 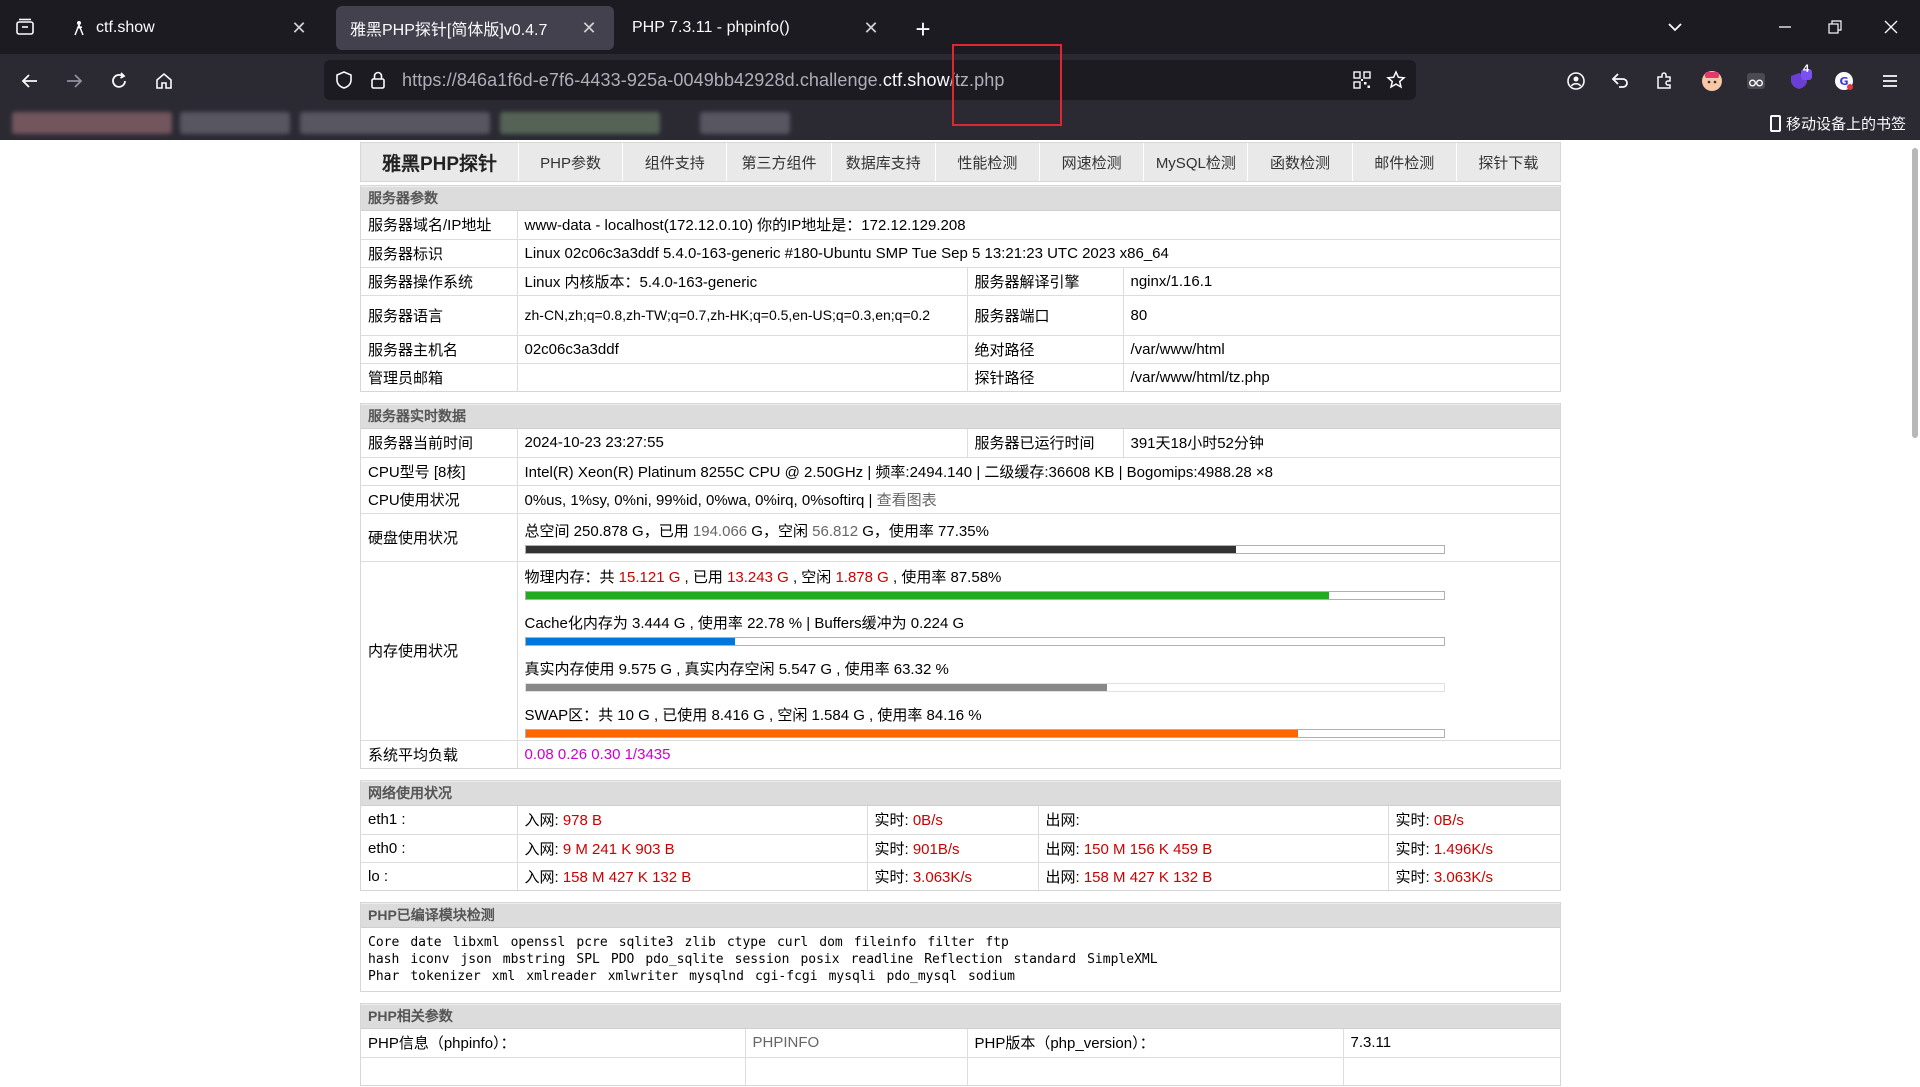 I want to click on close-window-icon, so click(x=1891, y=27).